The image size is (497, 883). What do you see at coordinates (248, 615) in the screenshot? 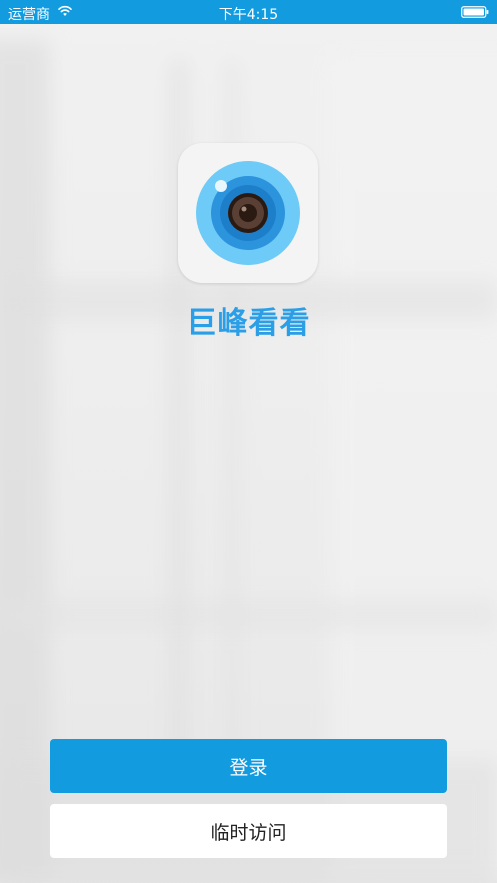
I see `background-beam` at bounding box center [248, 615].